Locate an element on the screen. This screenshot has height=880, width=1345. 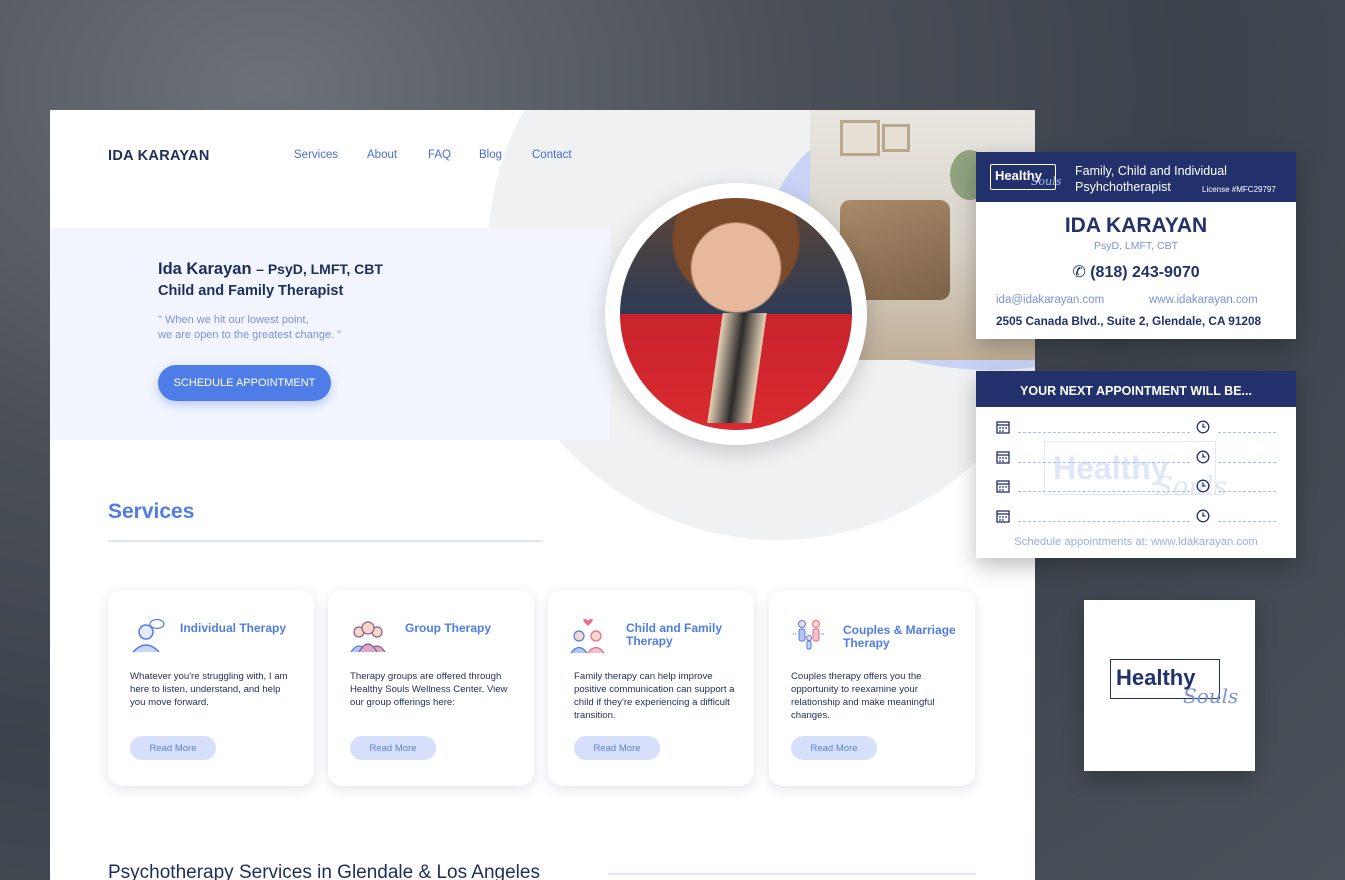
section-divider is located at coordinates (792, 874).